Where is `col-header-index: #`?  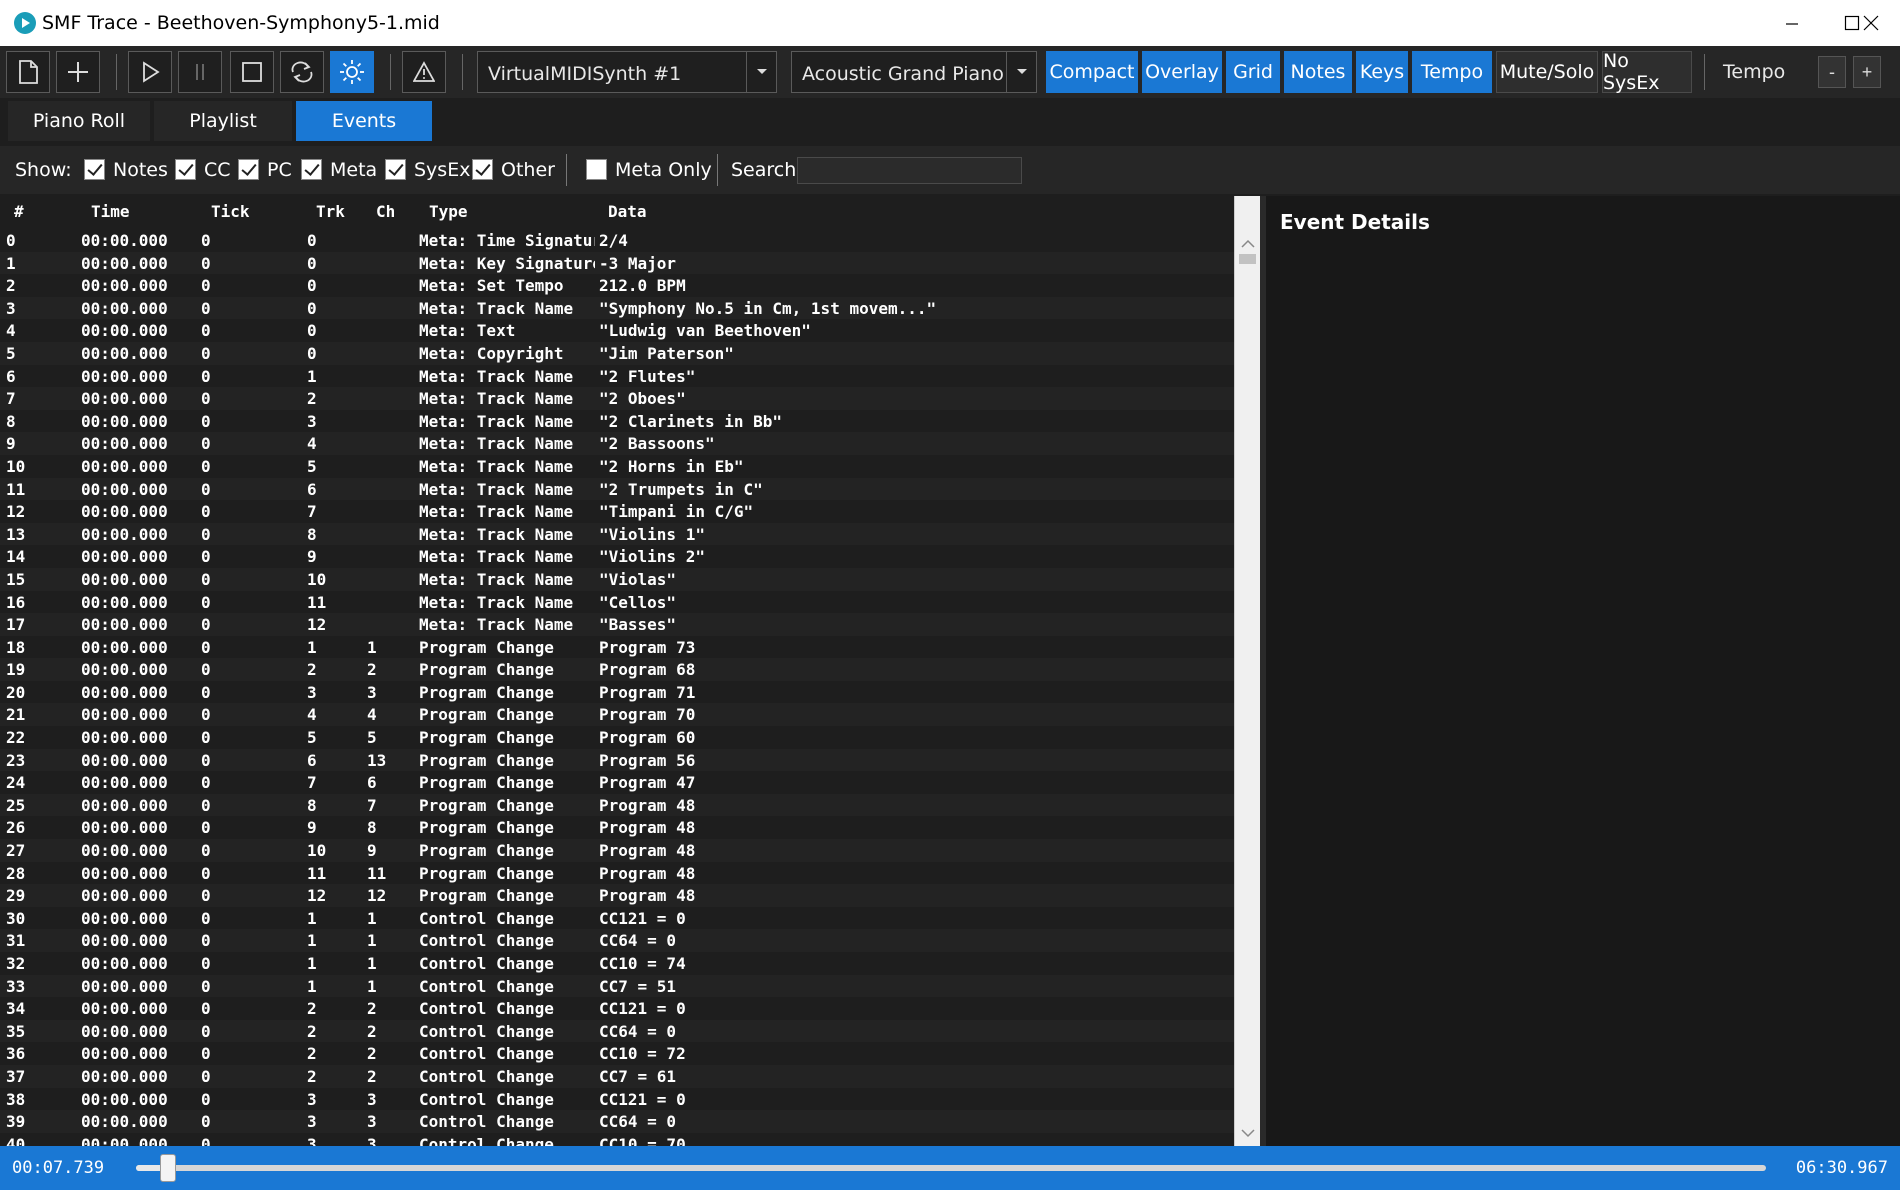
col-header-index: # is located at coordinates (19, 211).